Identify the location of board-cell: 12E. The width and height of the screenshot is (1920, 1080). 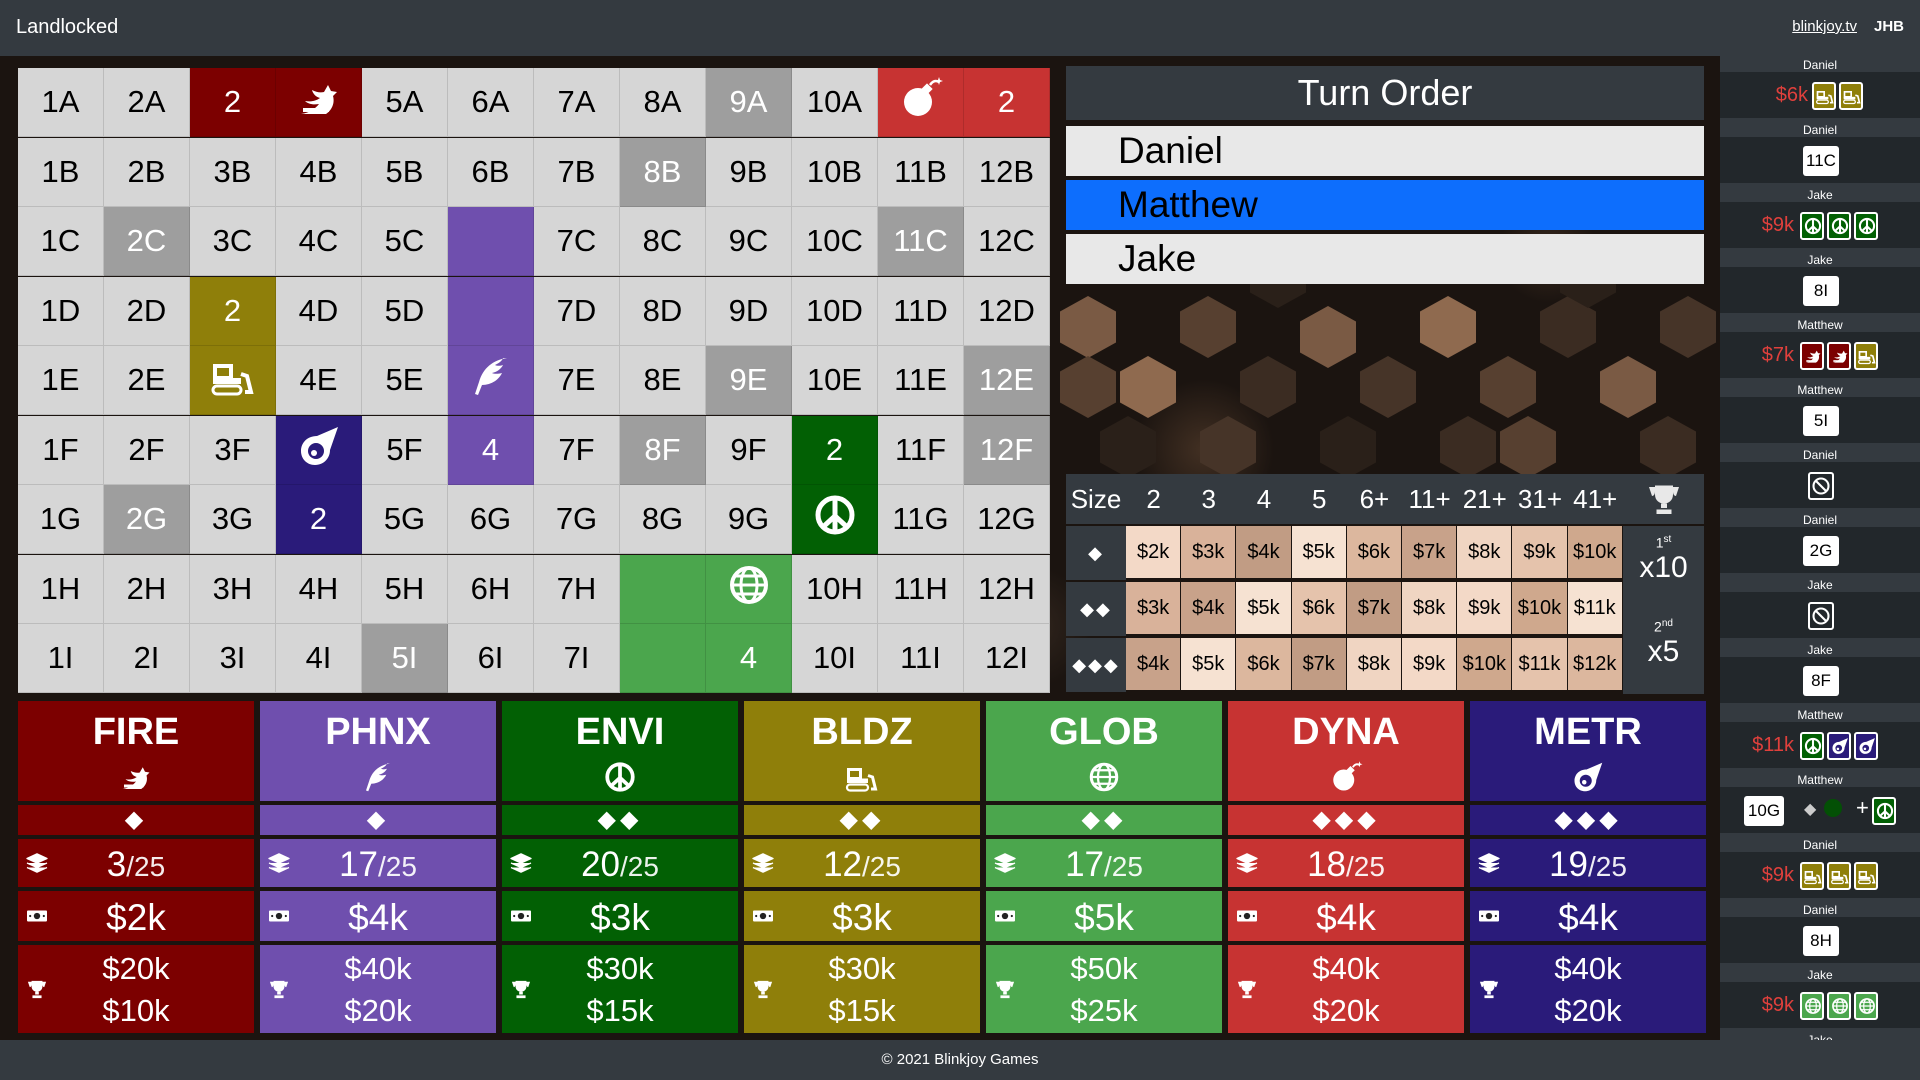
(1007, 380).